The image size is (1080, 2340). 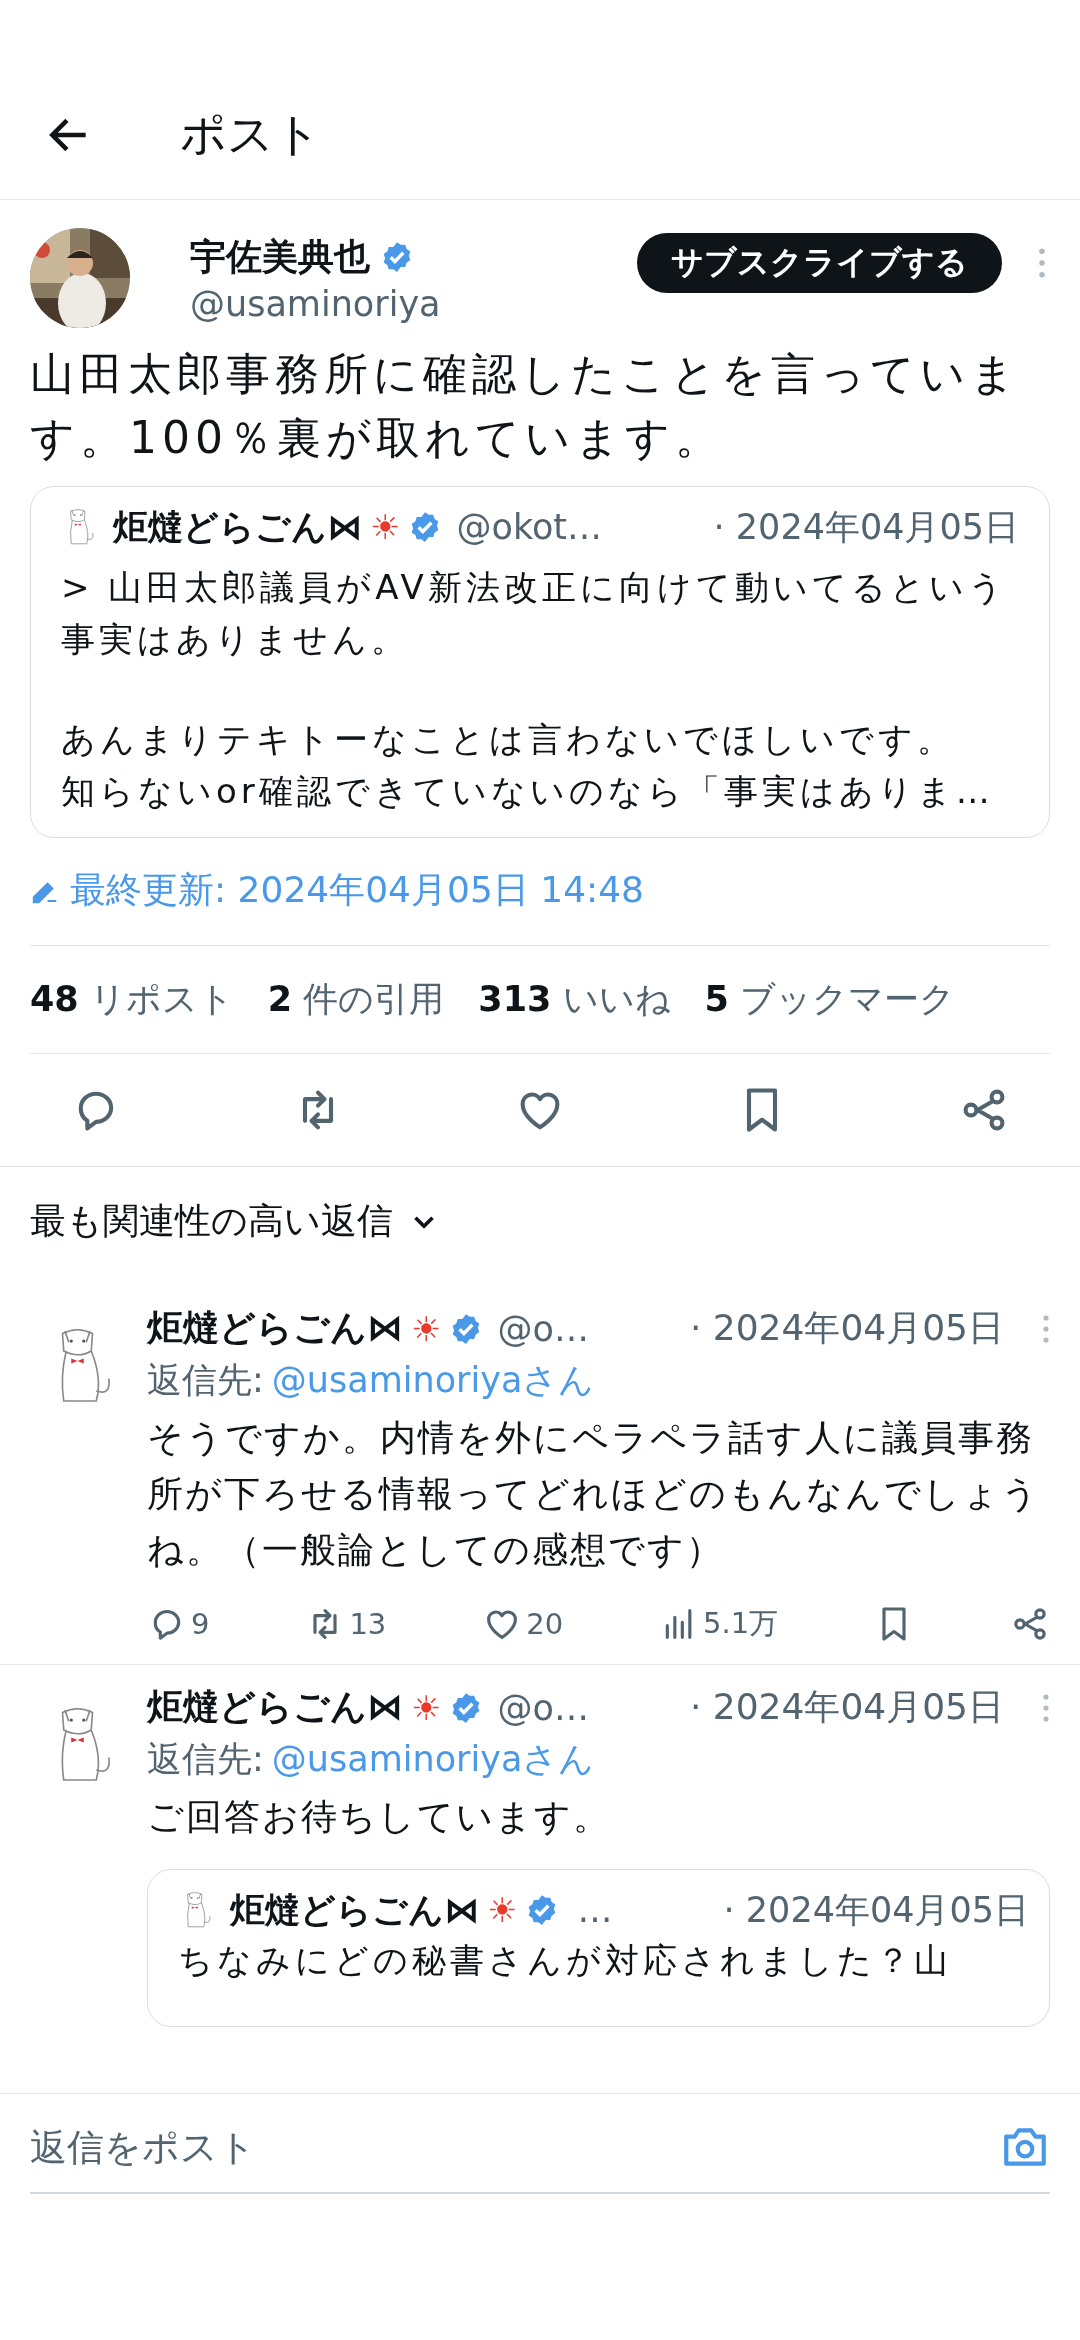 I want to click on author-name: 宇佐美典也, so click(x=280, y=257).